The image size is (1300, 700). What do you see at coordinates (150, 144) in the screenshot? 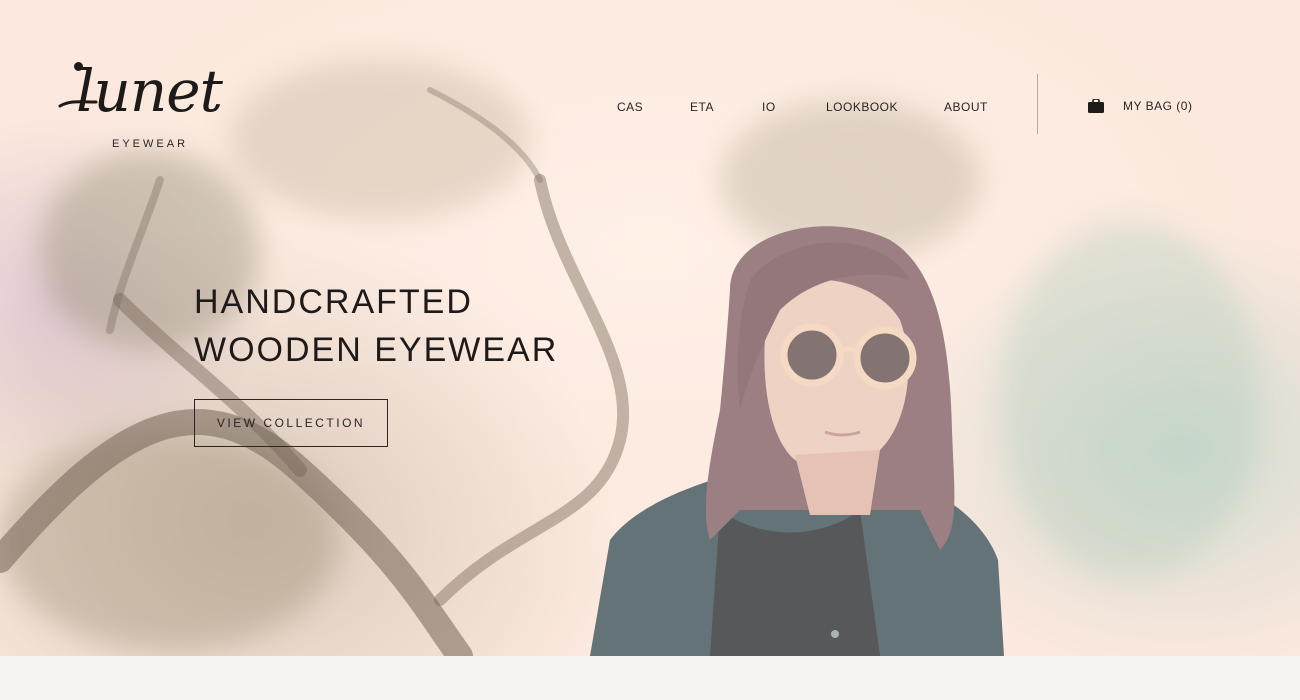
I see `logo-subtitle: EYEWEAR` at bounding box center [150, 144].